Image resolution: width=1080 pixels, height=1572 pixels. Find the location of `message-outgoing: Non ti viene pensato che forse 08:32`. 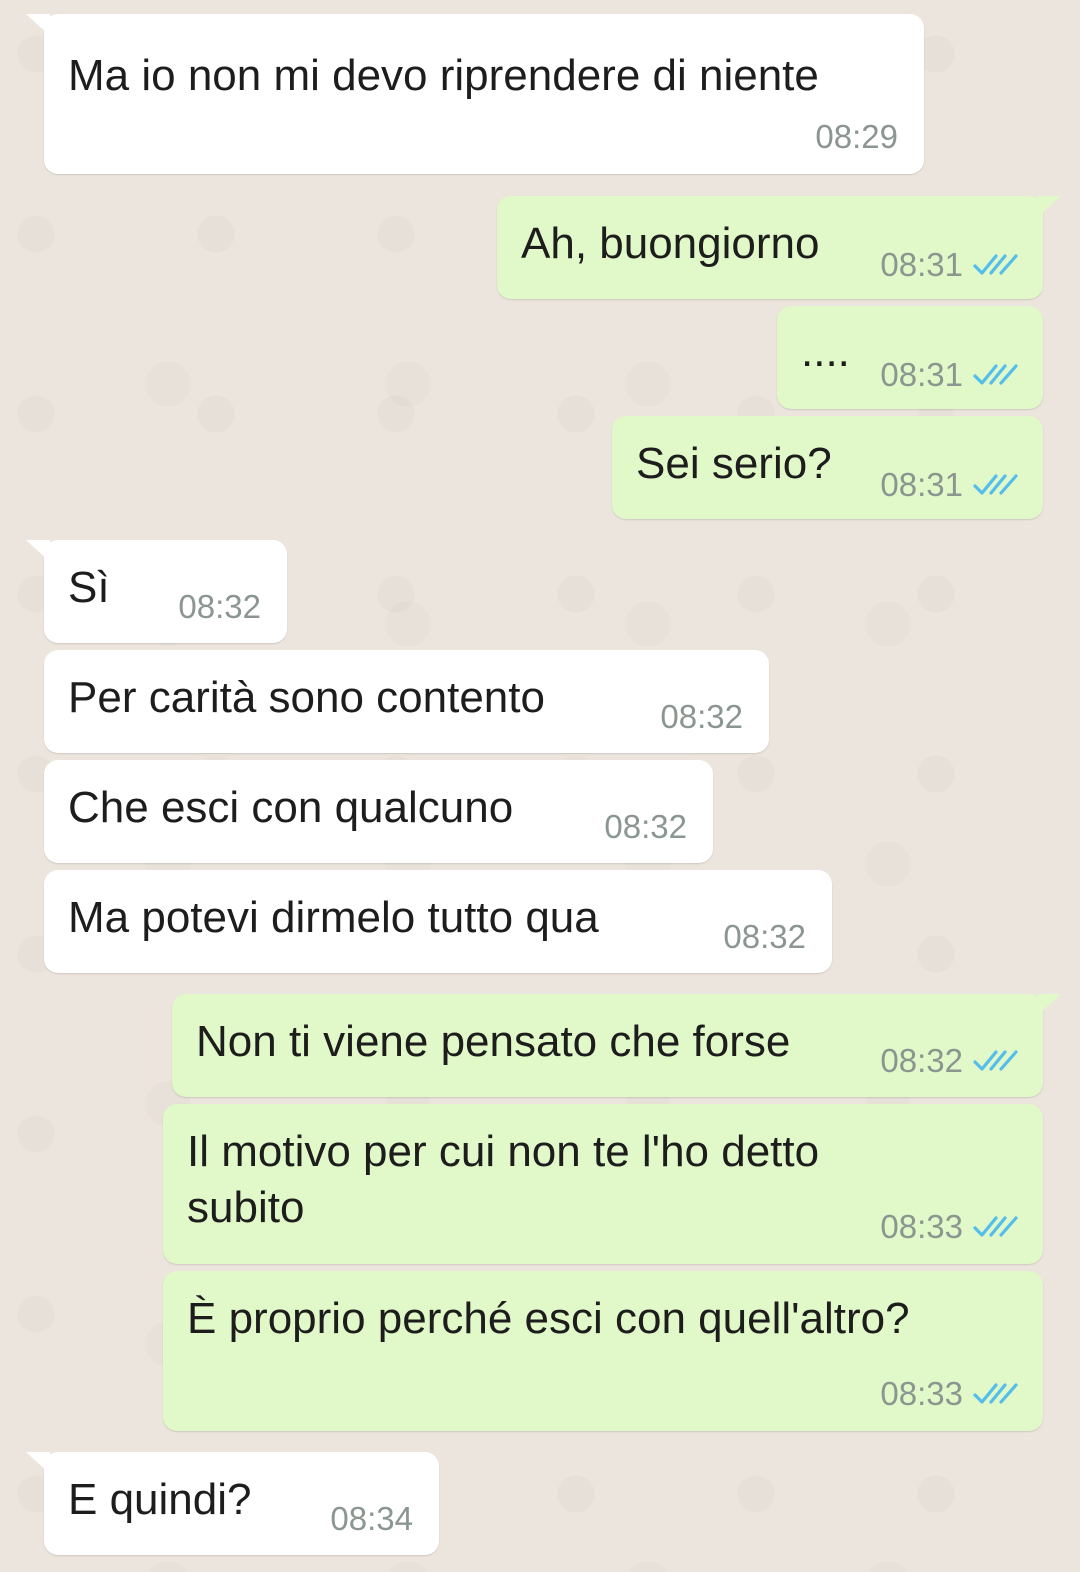

message-outgoing: Non ti viene pensato che forse 08:32 is located at coordinates (616, 1045).